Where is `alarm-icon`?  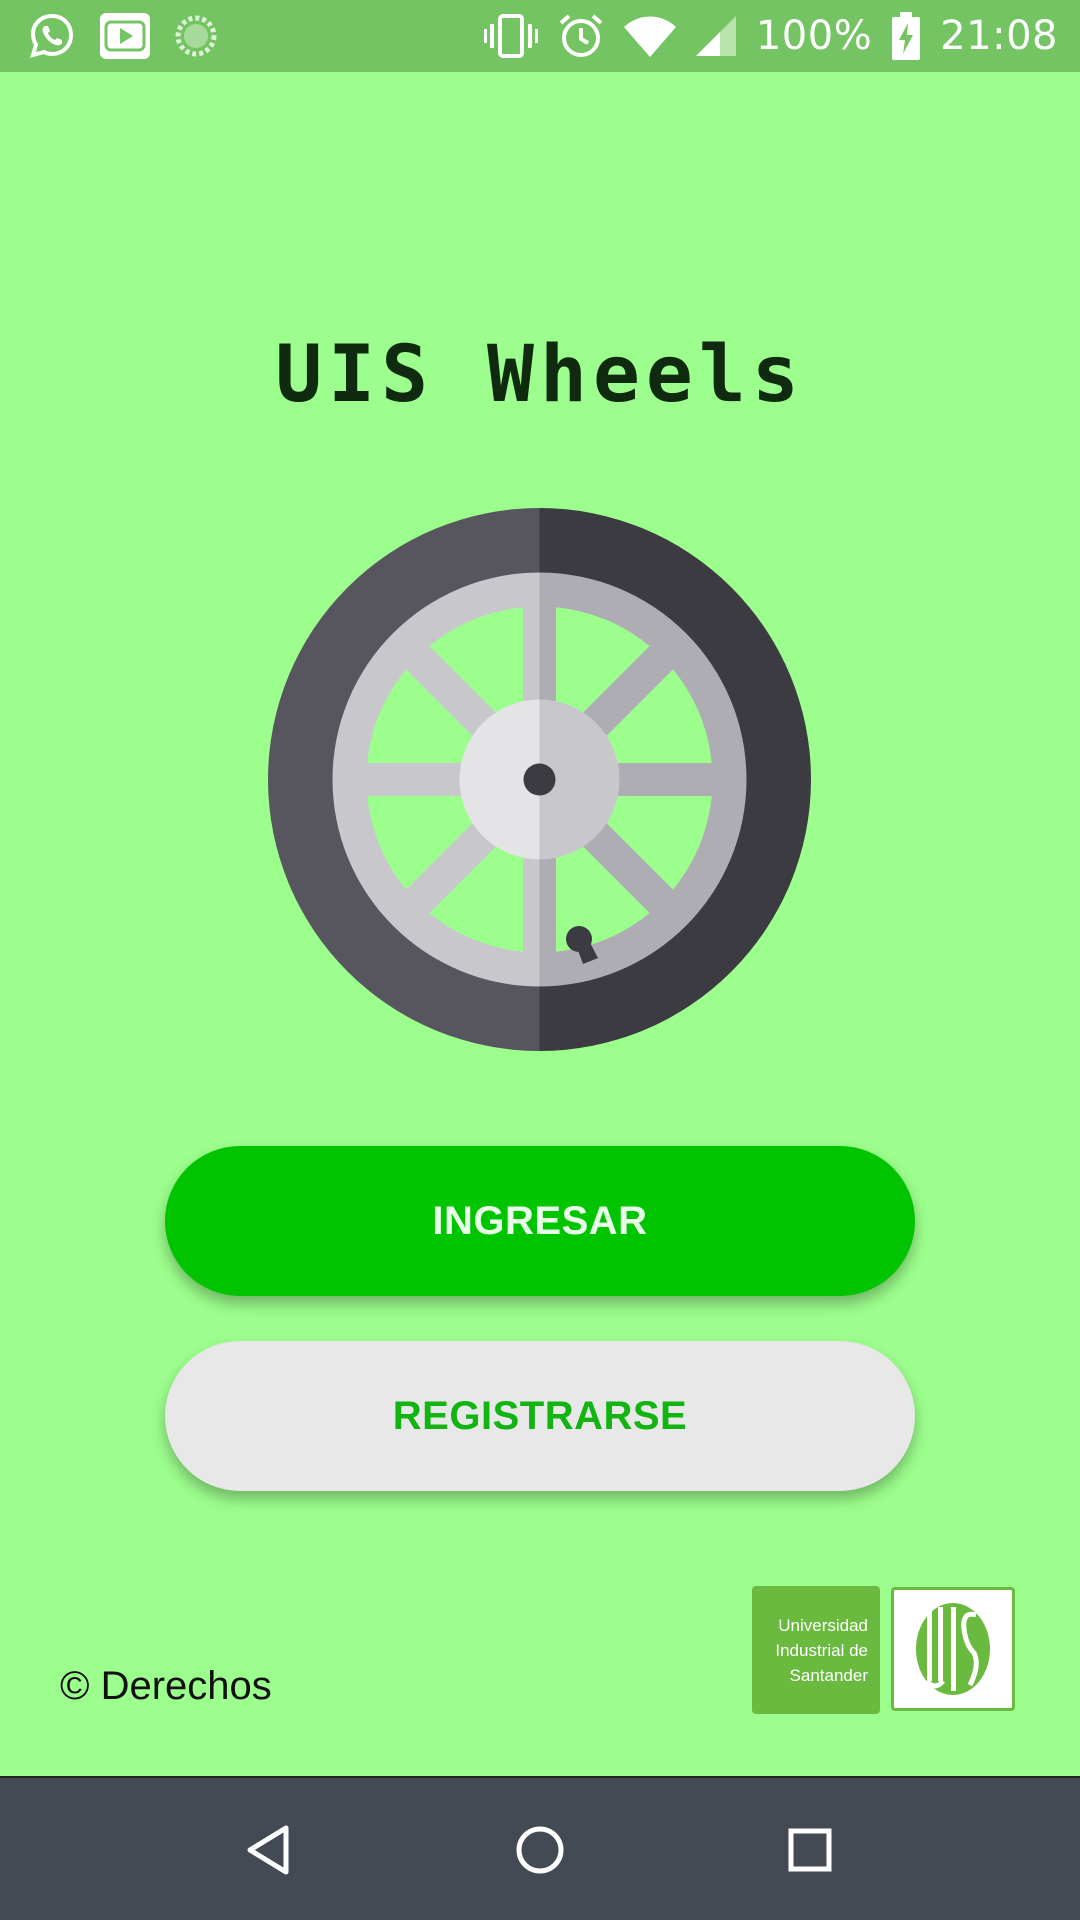
alarm-icon is located at coordinates (581, 36).